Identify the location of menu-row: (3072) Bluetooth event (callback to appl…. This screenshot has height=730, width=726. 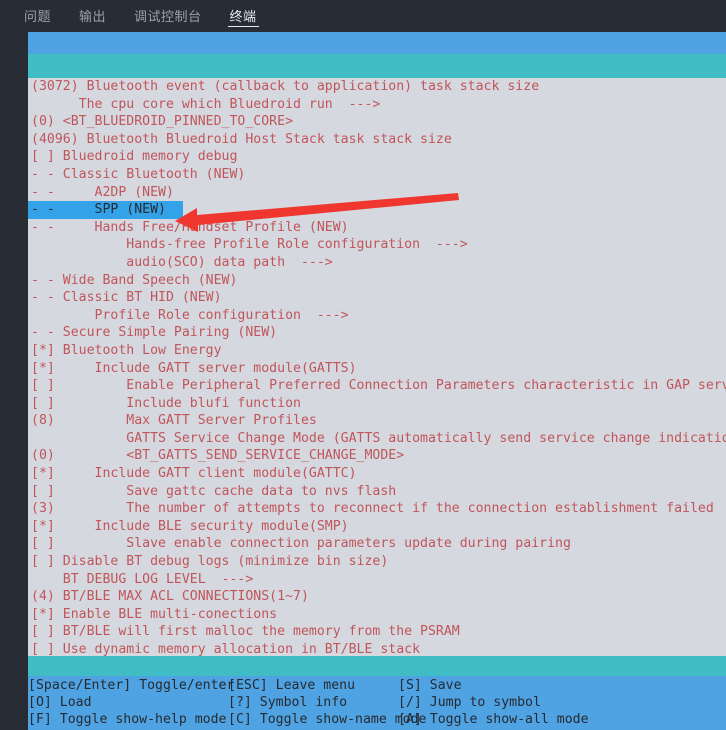
(377, 87).